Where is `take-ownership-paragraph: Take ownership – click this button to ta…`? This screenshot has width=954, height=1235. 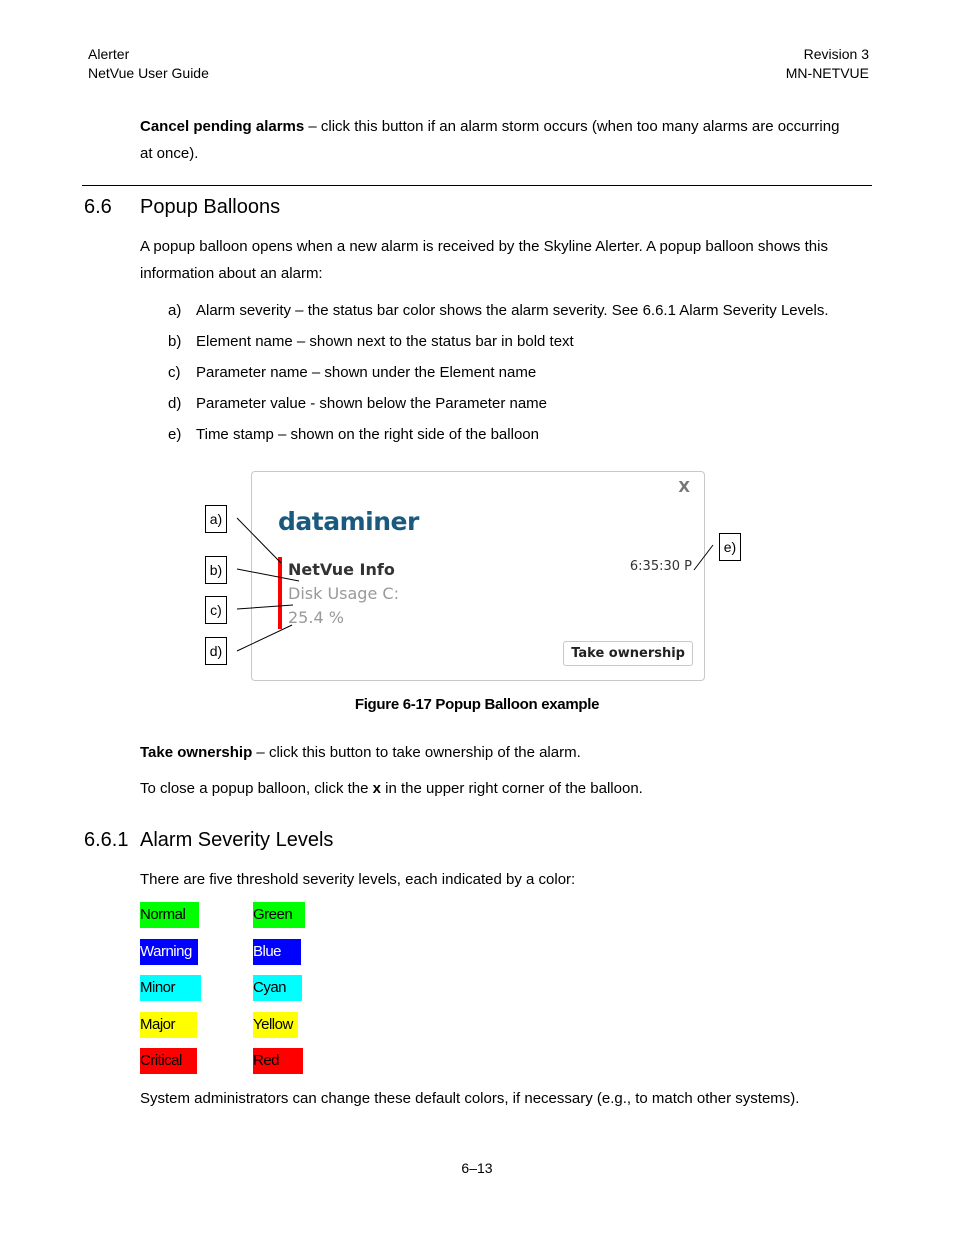
take-ownership-paragraph: Take ownership – click this button to ta… is located at coordinates (360, 752).